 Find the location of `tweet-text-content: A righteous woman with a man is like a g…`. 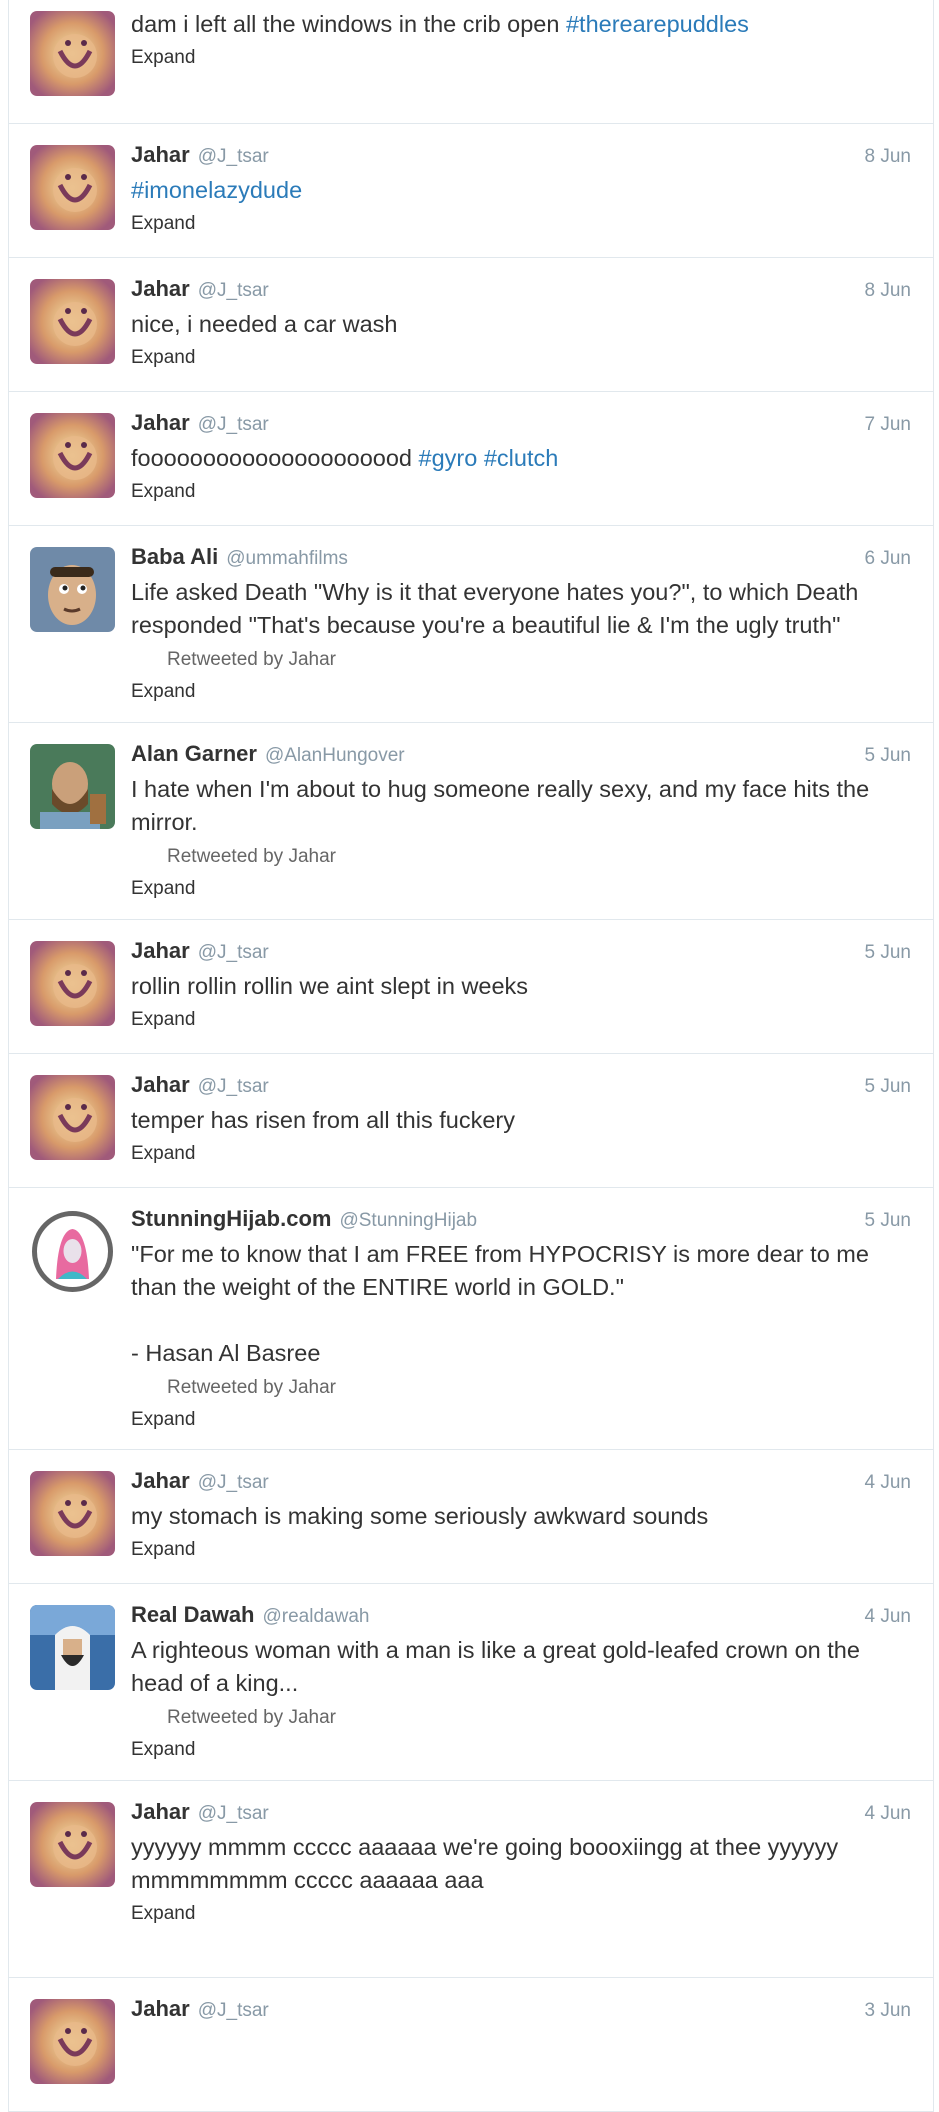

tweet-text-content: A righteous woman with a man is like a g… is located at coordinates (499, 1666).